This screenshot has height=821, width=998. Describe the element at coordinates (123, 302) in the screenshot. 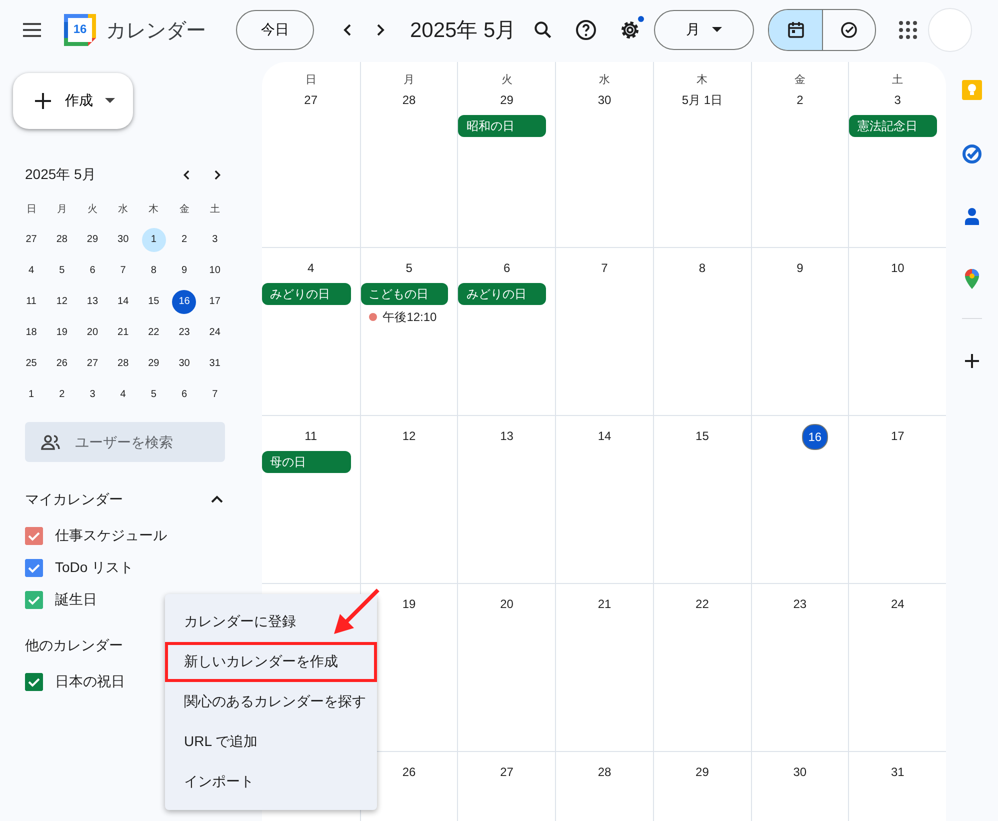

I see `mini-calendar-day: 14` at that location.